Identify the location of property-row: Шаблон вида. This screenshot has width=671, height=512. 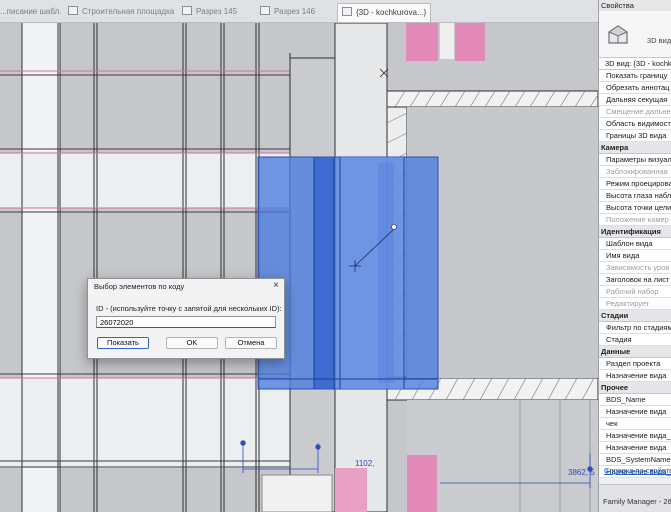
(635, 244).